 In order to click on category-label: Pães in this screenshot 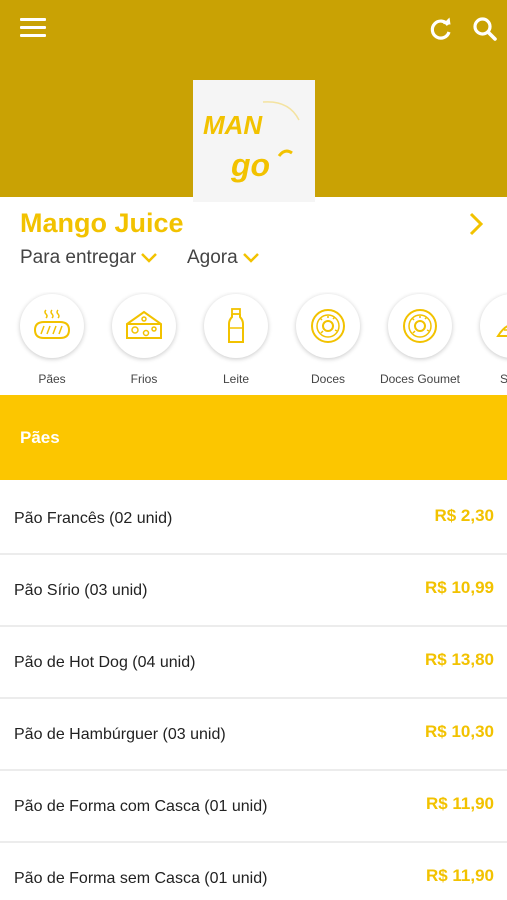, I will do `click(52, 379)`.